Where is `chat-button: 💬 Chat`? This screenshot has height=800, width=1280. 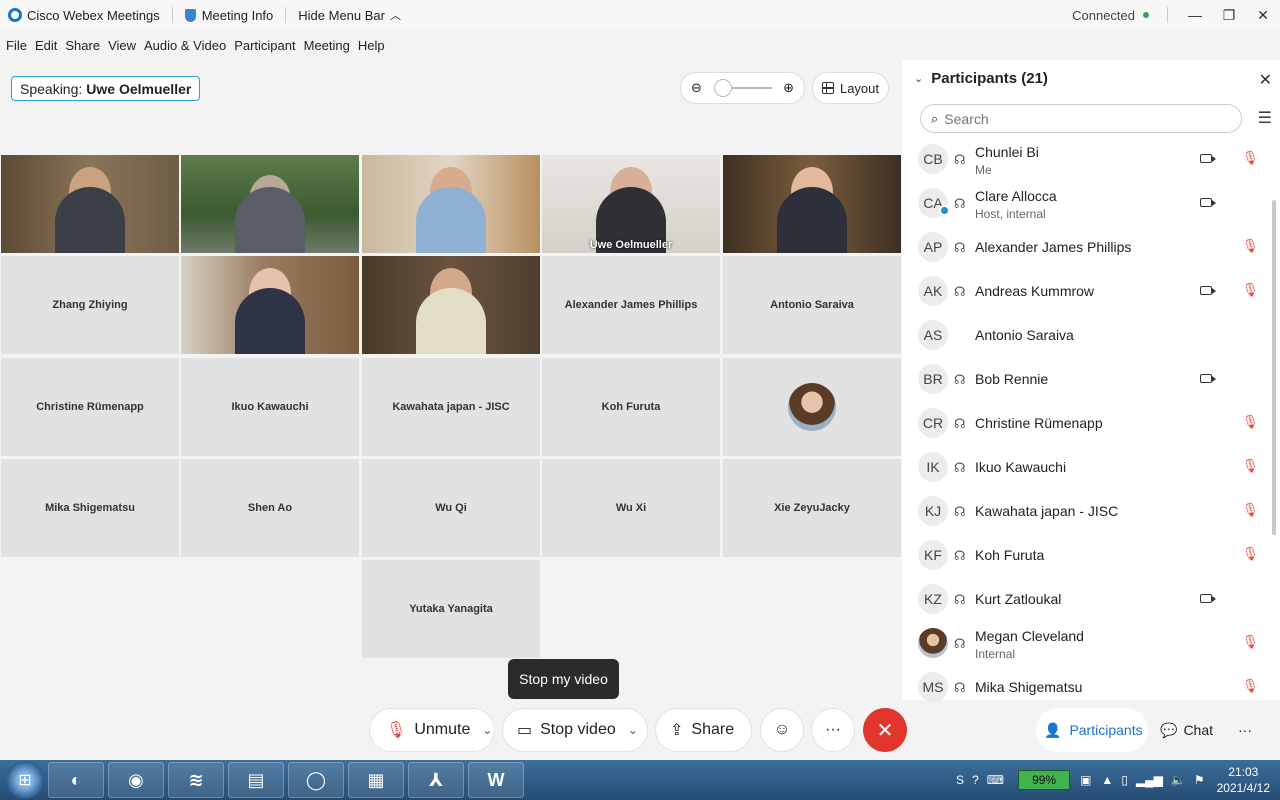 chat-button: 💬 Chat is located at coordinates (1186, 730).